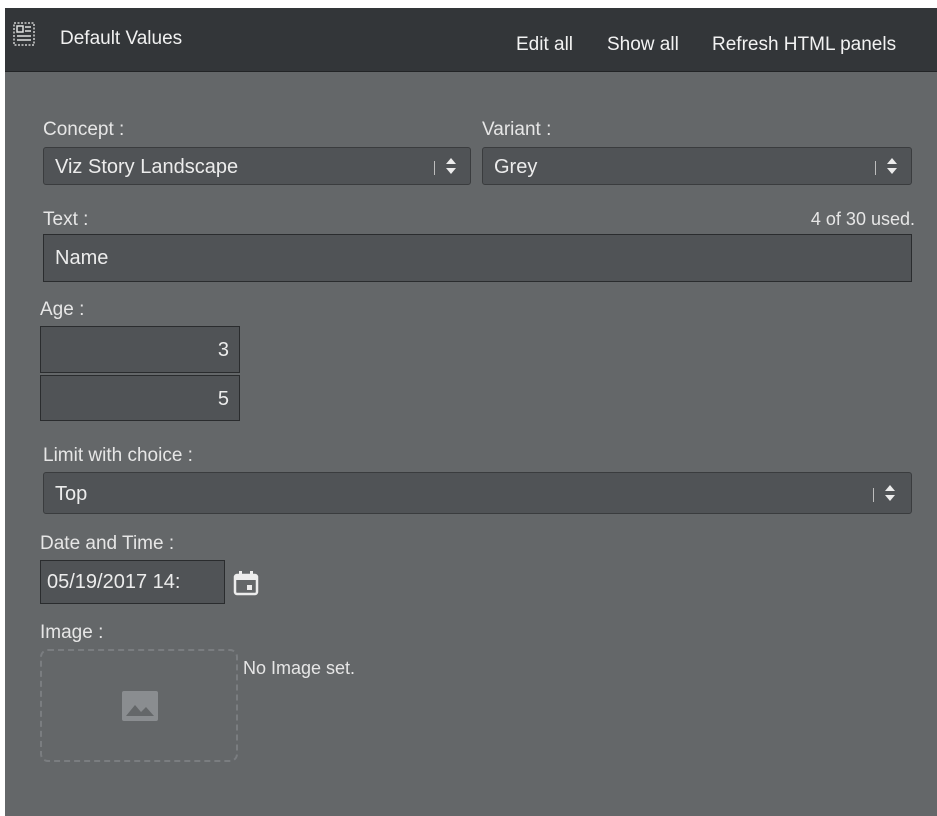 The width and height of the screenshot is (937, 816). What do you see at coordinates (299, 668) in the screenshot?
I see `image-status: No Image set.` at bounding box center [299, 668].